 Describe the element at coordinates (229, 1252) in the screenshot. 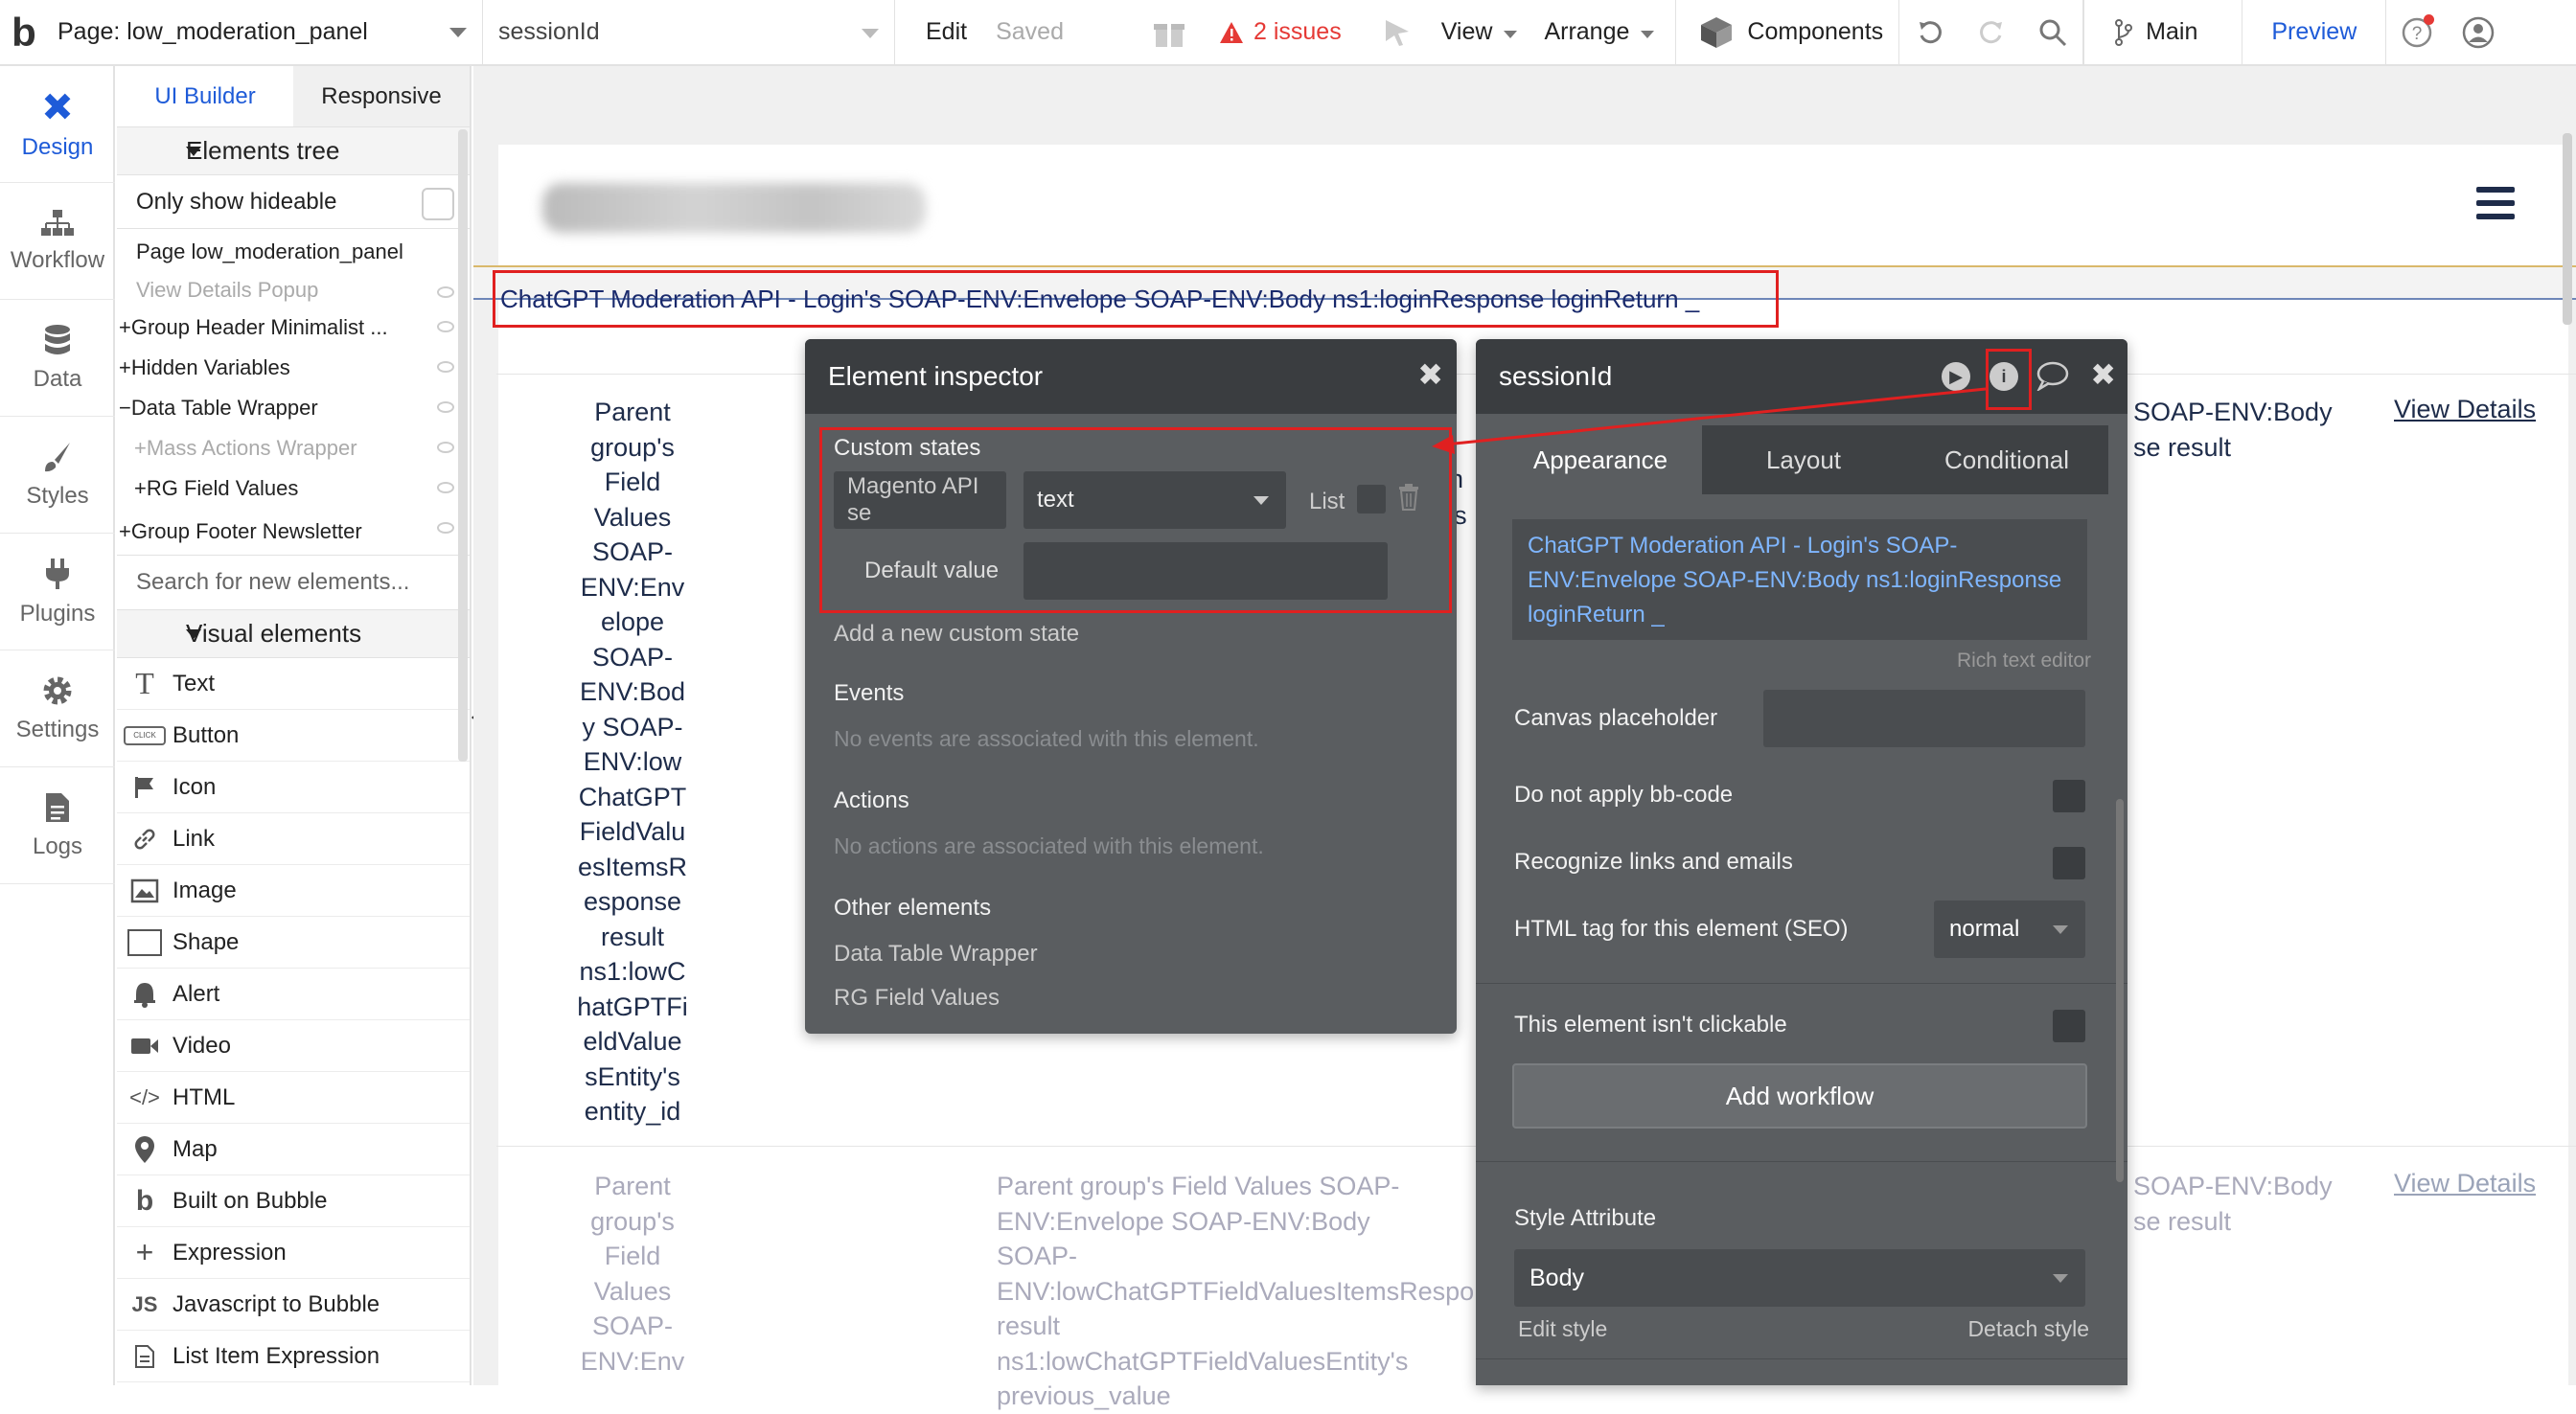

I see `palette-label: Expression` at that location.